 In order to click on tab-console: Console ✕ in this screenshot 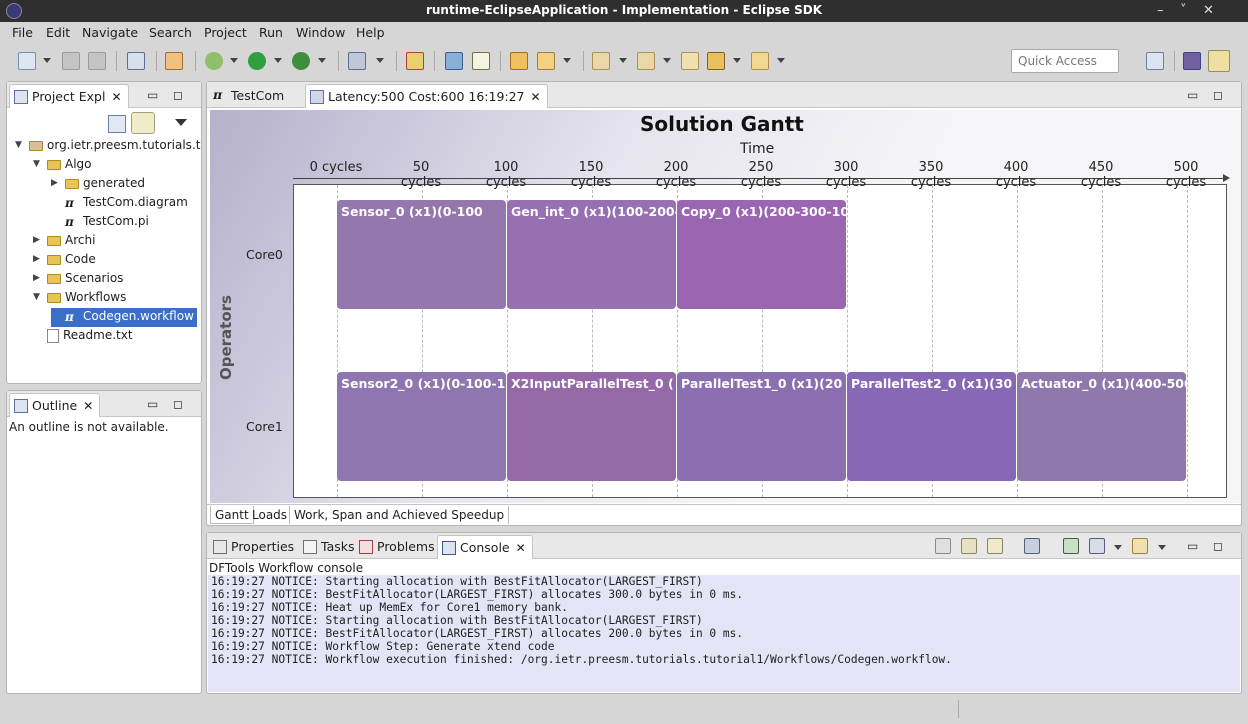, I will do `click(485, 547)`.